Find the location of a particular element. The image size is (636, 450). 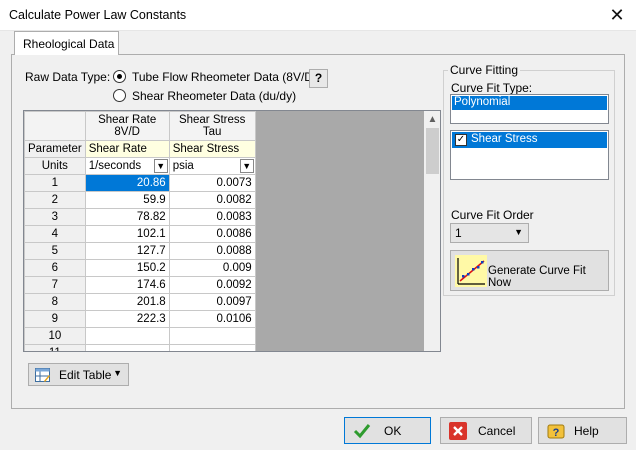

table-row: 5 127.7 0.0088 is located at coordinates (140, 251).